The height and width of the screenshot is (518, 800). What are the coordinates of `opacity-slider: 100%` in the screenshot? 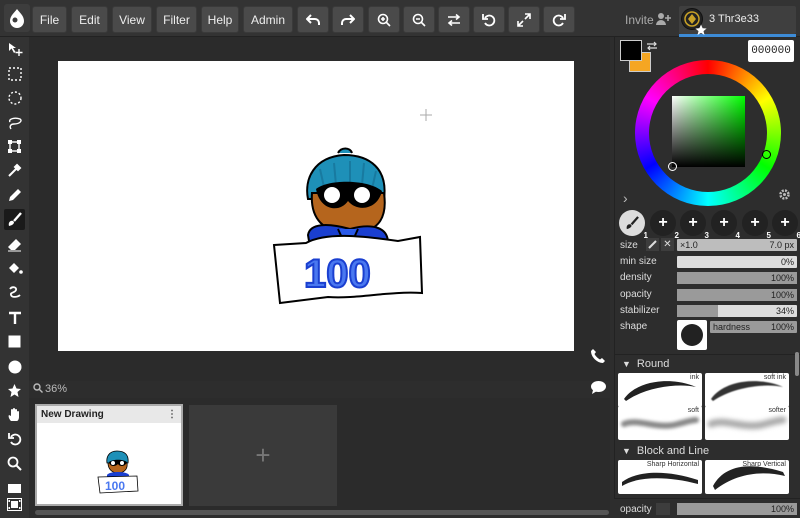 It's located at (737, 295).